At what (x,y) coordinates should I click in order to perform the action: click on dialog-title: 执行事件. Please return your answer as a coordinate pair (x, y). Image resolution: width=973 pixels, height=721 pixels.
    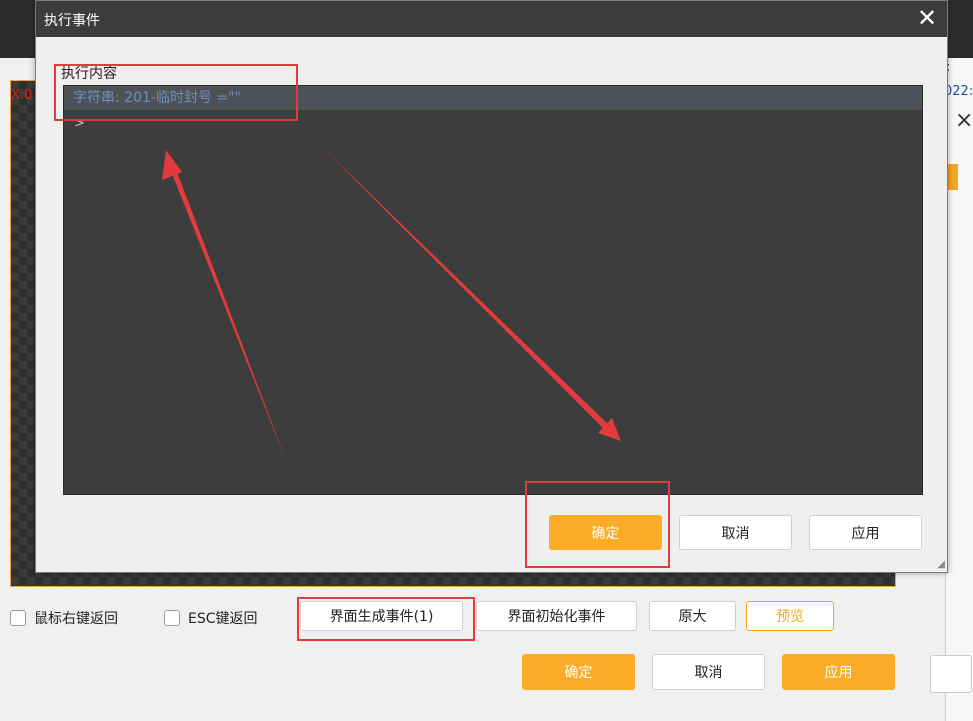
    Looking at the image, I should click on (72, 21).